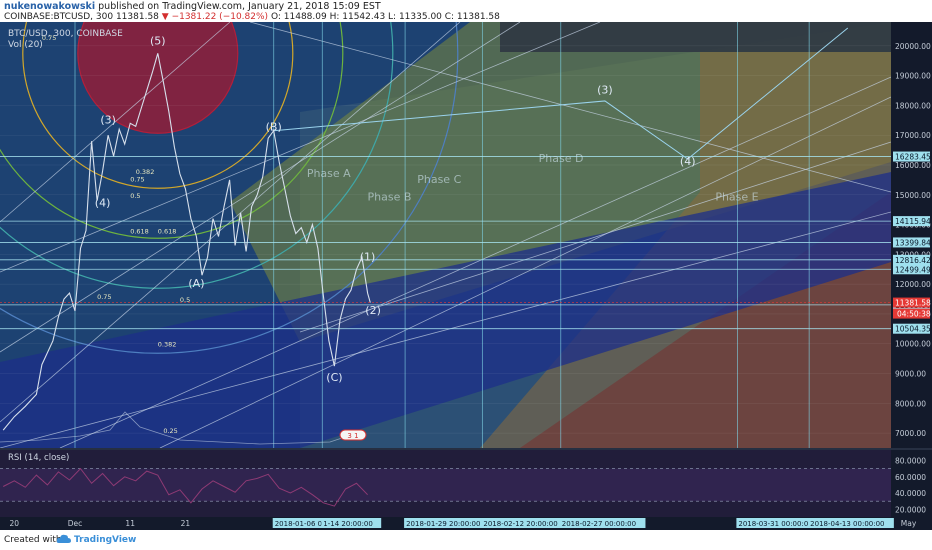 This screenshot has width=932, height=550. What do you see at coordinates (63, 538) in the screenshot?
I see `tradingview-cloud-icon` at bounding box center [63, 538].